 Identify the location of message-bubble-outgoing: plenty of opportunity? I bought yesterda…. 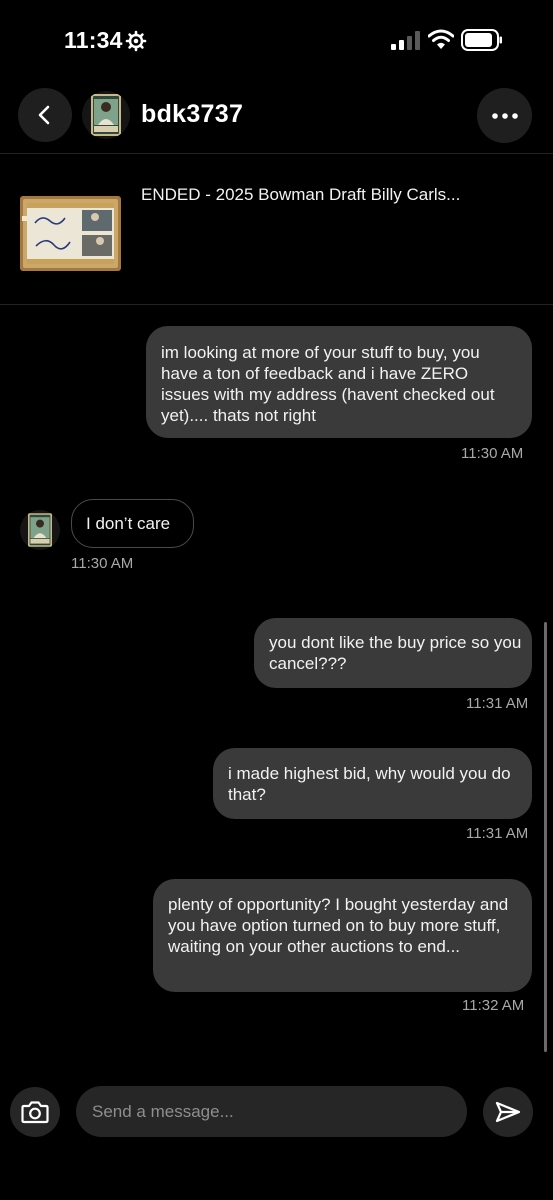
(342, 935).